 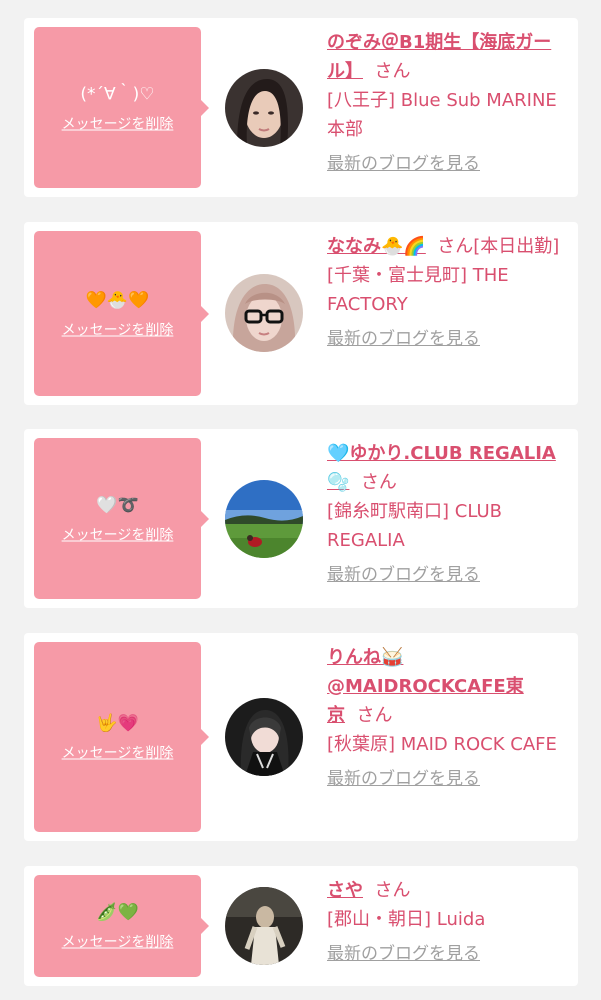 I want to click on entry-info: さや さん [郡山・朝日] Luida 最新のブログを見る, so click(x=447, y=921).